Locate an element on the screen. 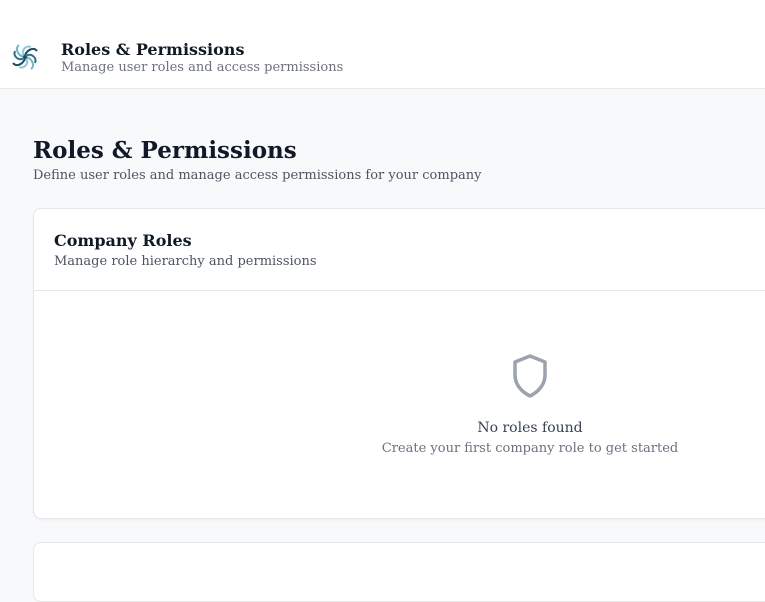 The width and height of the screenshot is (765, 602). card-title: Company Roles is located at coordinates (123, 240).